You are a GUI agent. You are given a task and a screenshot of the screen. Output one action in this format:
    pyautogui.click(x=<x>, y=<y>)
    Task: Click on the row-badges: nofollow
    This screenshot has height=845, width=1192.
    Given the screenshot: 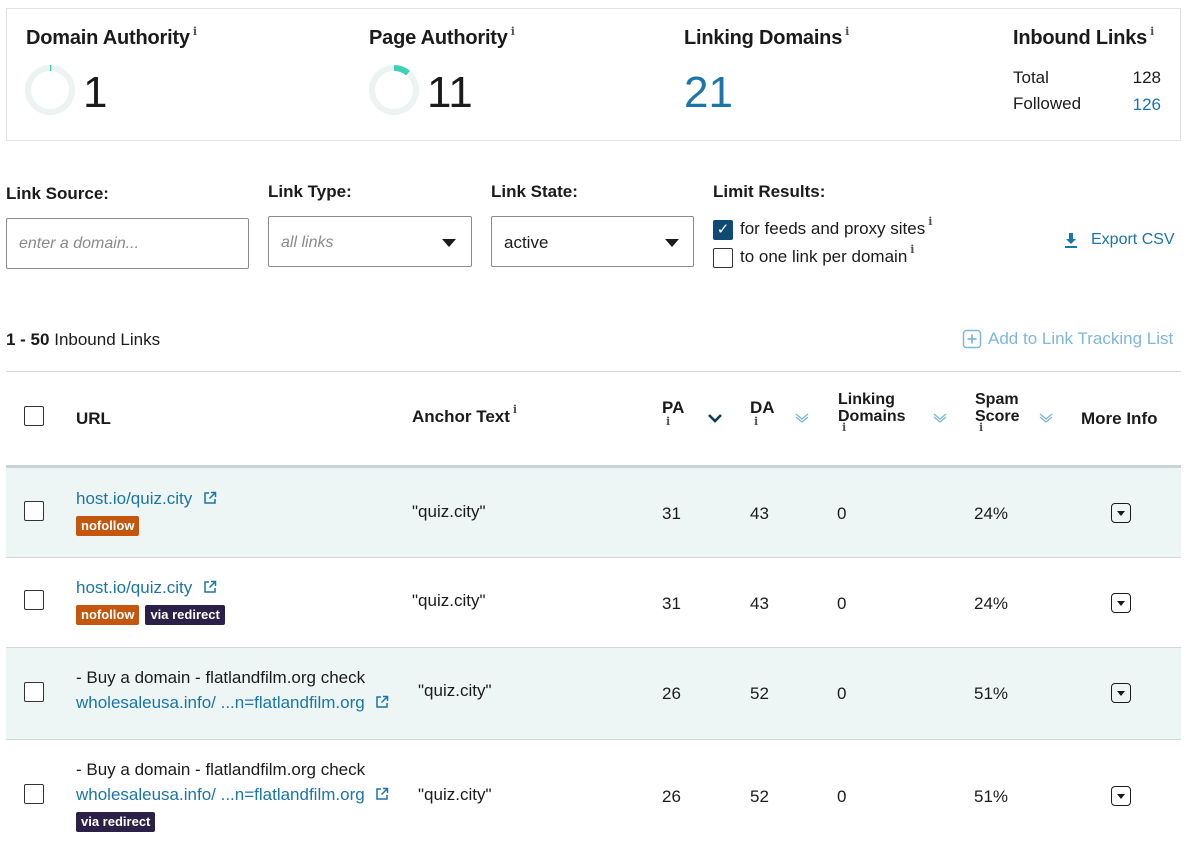 What is the action you would take?
    pyautogui.click(x=108, y=526)
    